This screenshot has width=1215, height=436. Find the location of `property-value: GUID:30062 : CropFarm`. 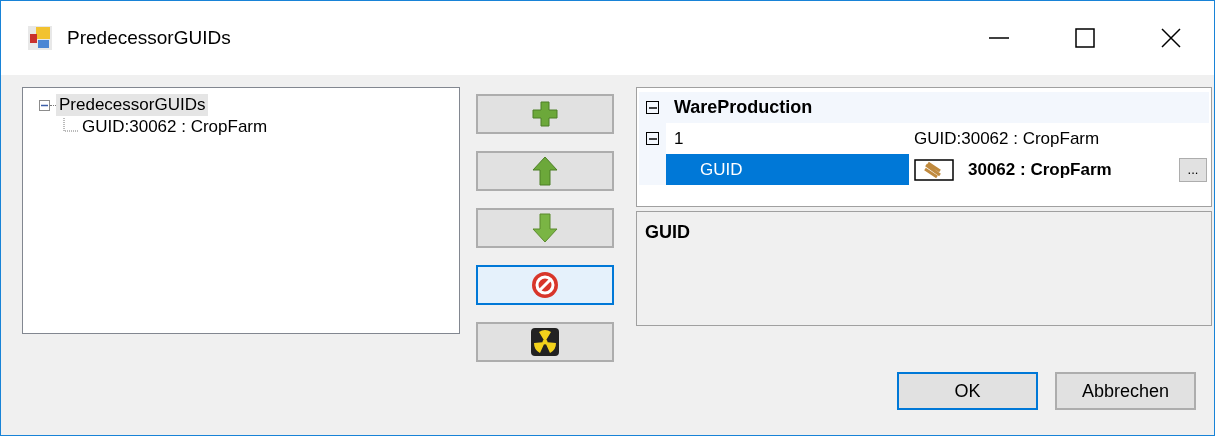

property-value: GUID:30062 : CropFarm is located at coordinates (1007, 138).